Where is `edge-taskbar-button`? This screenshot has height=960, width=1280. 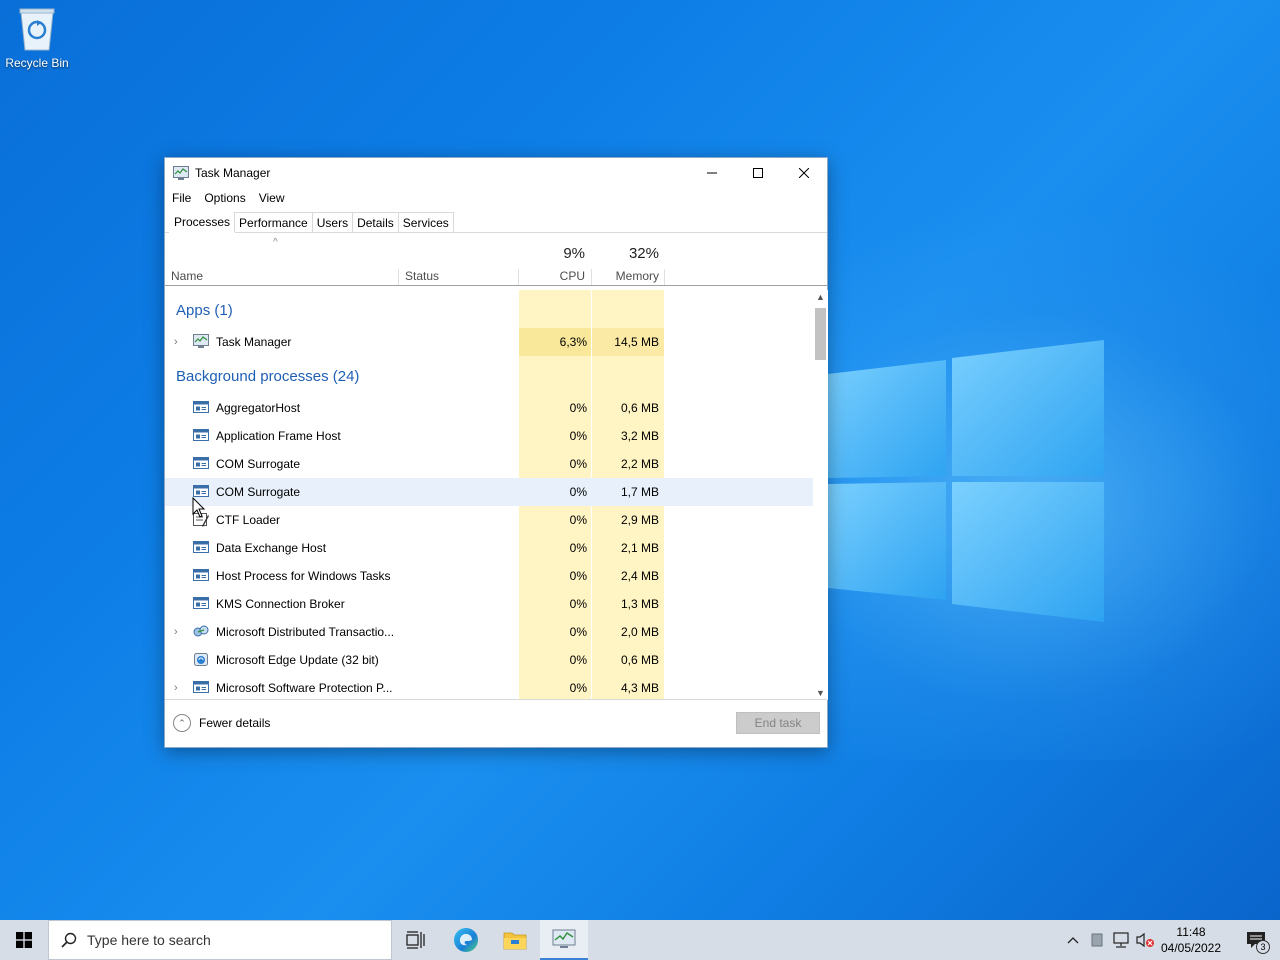 edge-taskbar-button is located at coordinates (466, 940).